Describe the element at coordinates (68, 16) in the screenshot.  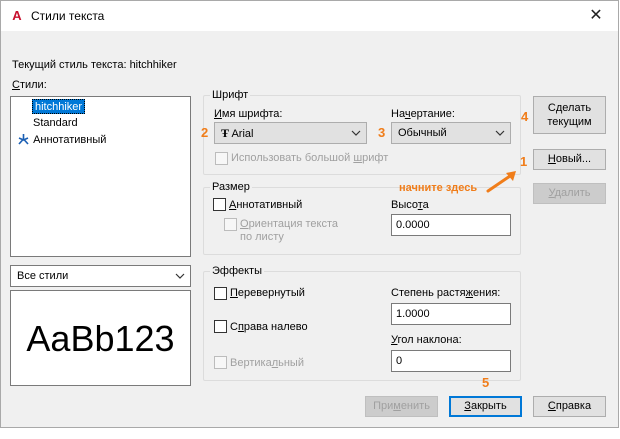
I see `window-title: Стили текста` at that location.